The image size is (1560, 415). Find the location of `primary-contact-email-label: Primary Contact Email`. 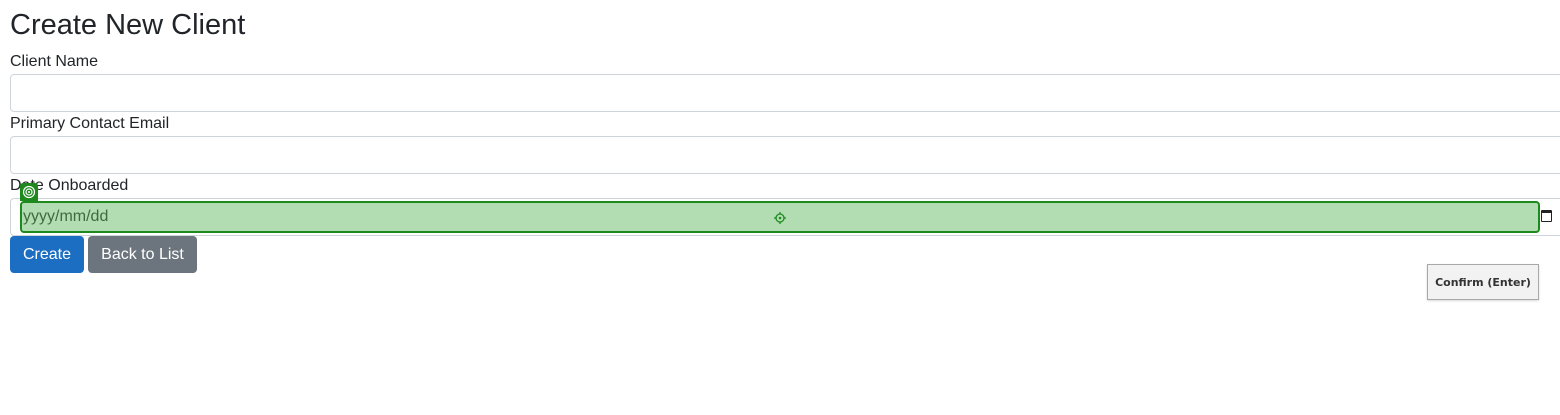

primary-contact-email-label: Primary Contact Email is located at coordinates (90, 123).